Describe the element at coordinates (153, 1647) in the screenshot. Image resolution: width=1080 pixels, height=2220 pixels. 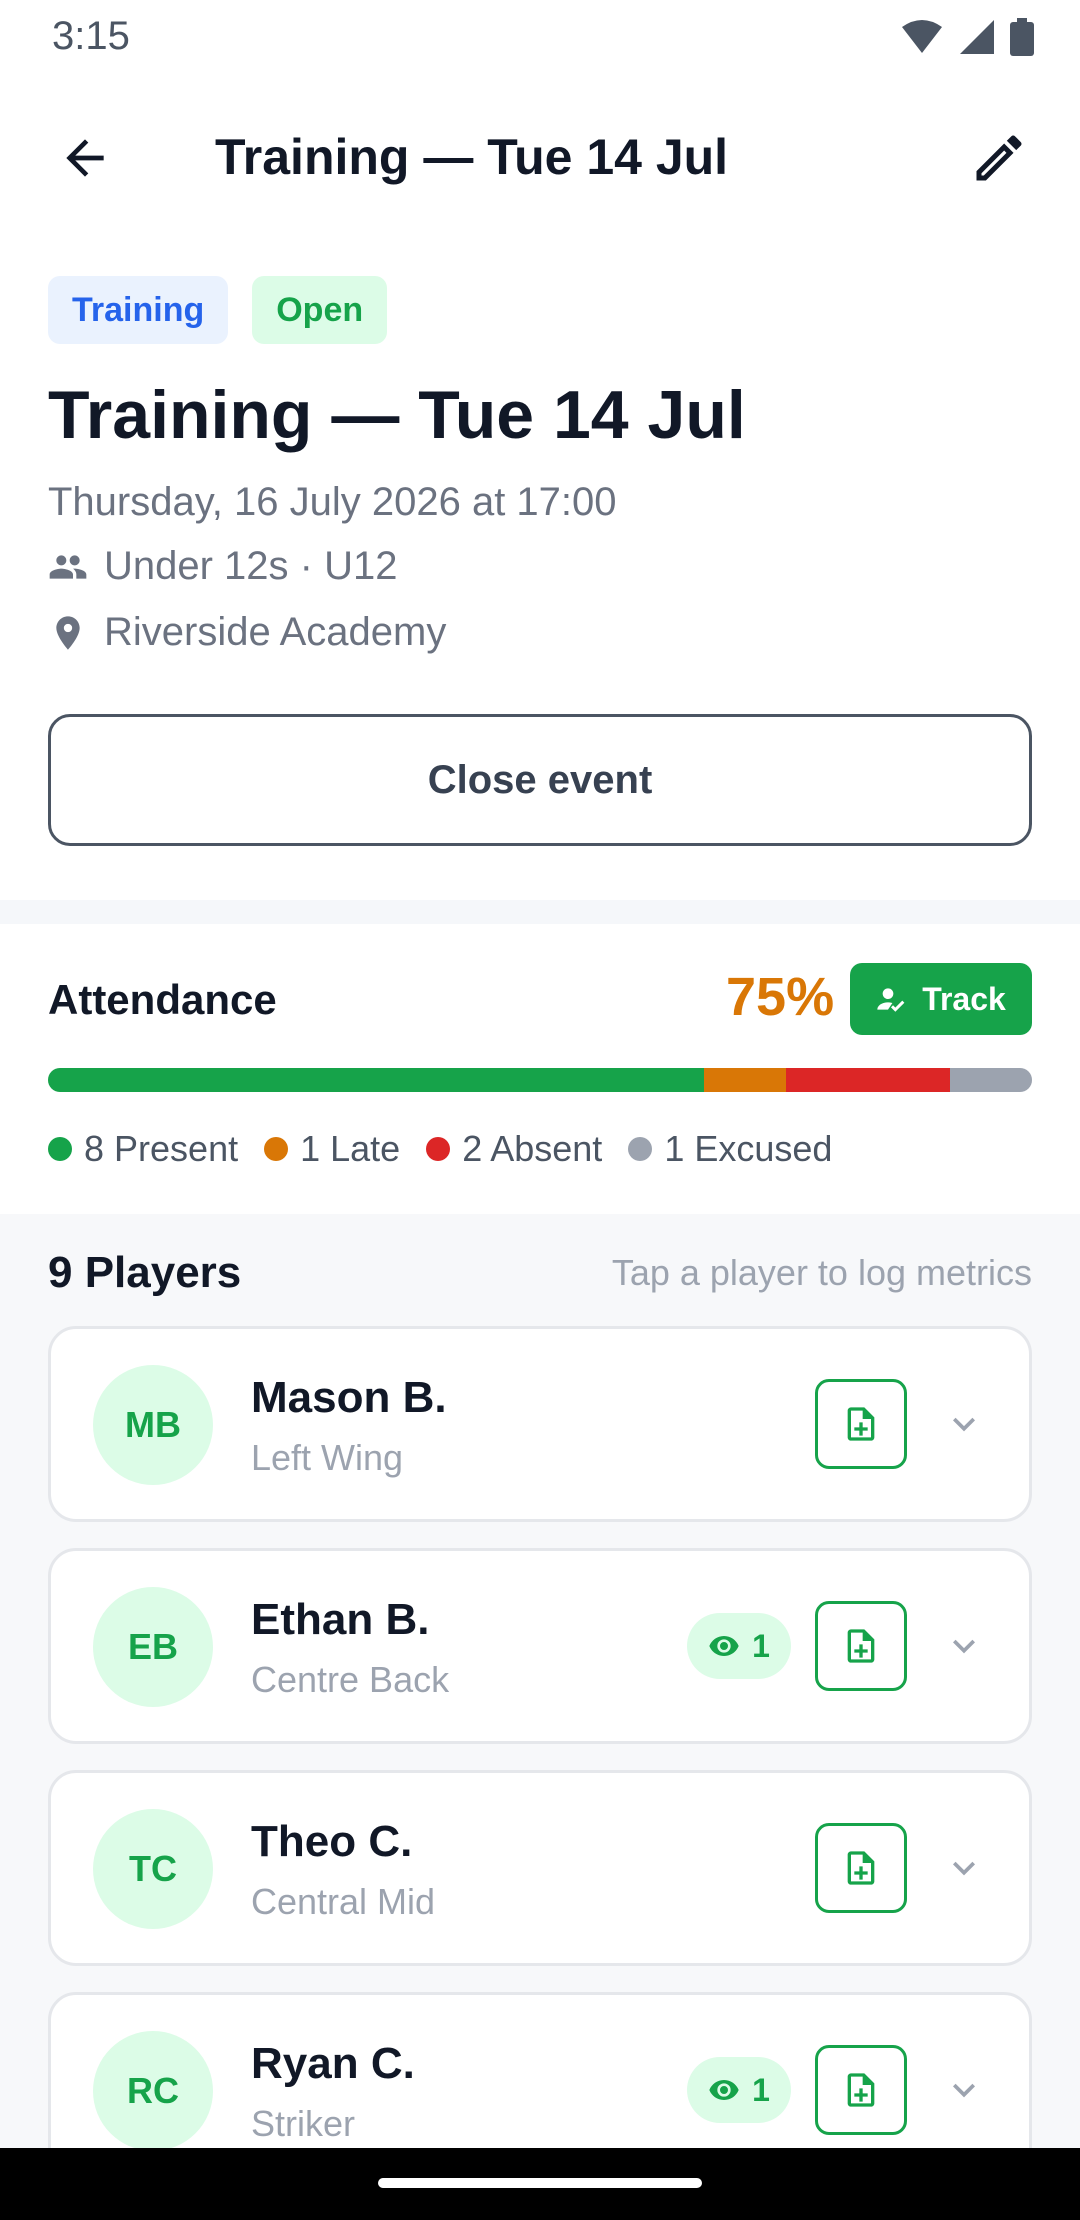
I see `avatar: EB` at that location.